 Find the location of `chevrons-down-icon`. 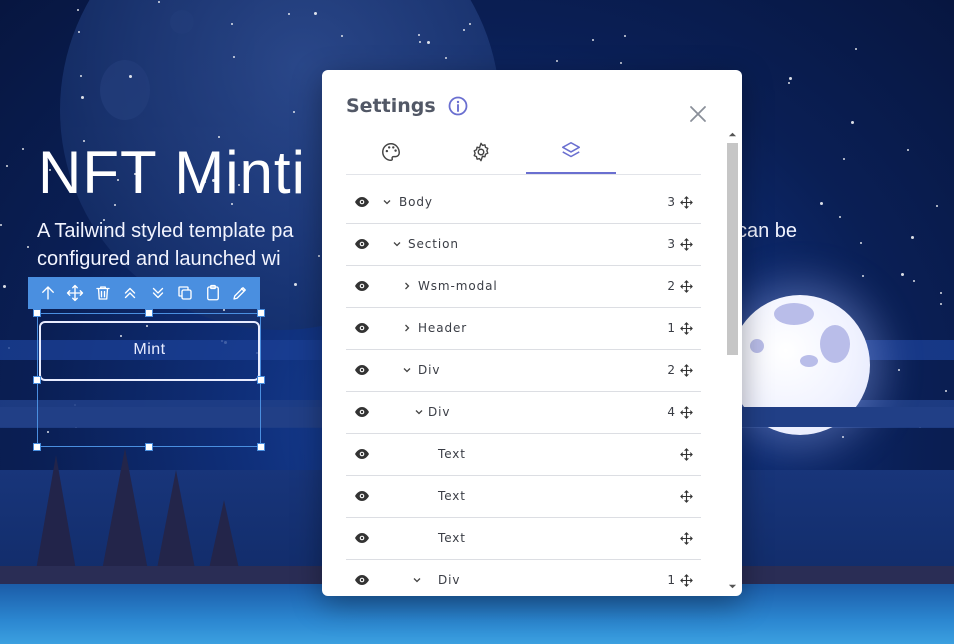

chevrons-down-icon is located at coordinates (158, 293).